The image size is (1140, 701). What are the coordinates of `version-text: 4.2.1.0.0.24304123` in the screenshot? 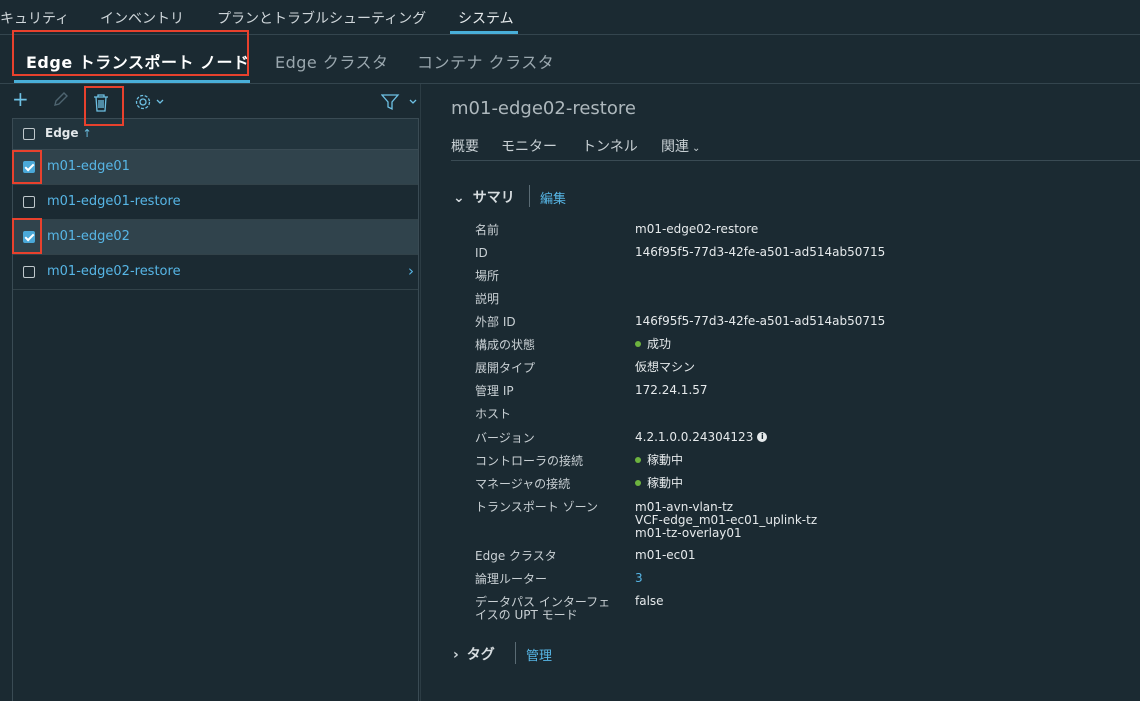 It's located at (694, 437).